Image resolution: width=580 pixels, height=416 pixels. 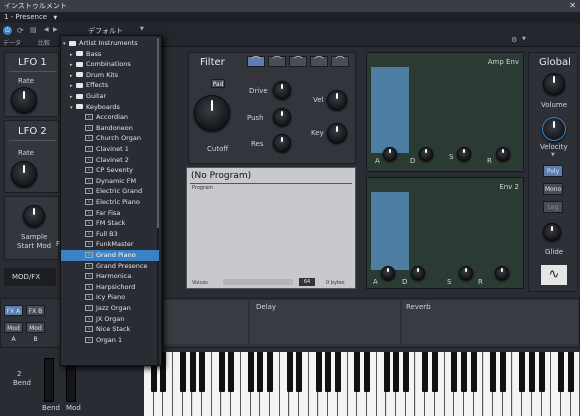 I want to click on amp-attack-knob, so click(x=390, y=154).